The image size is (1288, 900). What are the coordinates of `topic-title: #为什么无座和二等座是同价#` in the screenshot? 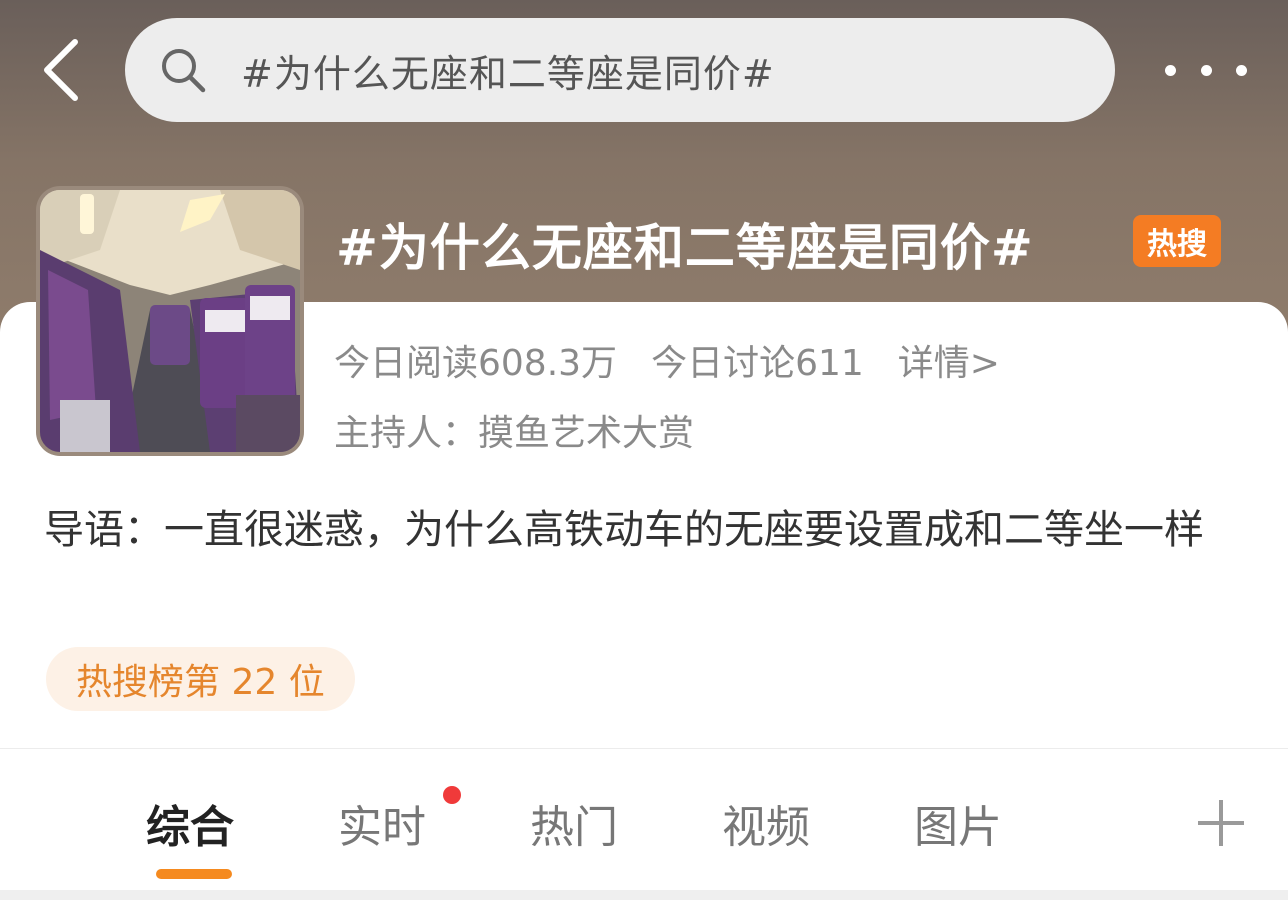 It's located at (685, 248).